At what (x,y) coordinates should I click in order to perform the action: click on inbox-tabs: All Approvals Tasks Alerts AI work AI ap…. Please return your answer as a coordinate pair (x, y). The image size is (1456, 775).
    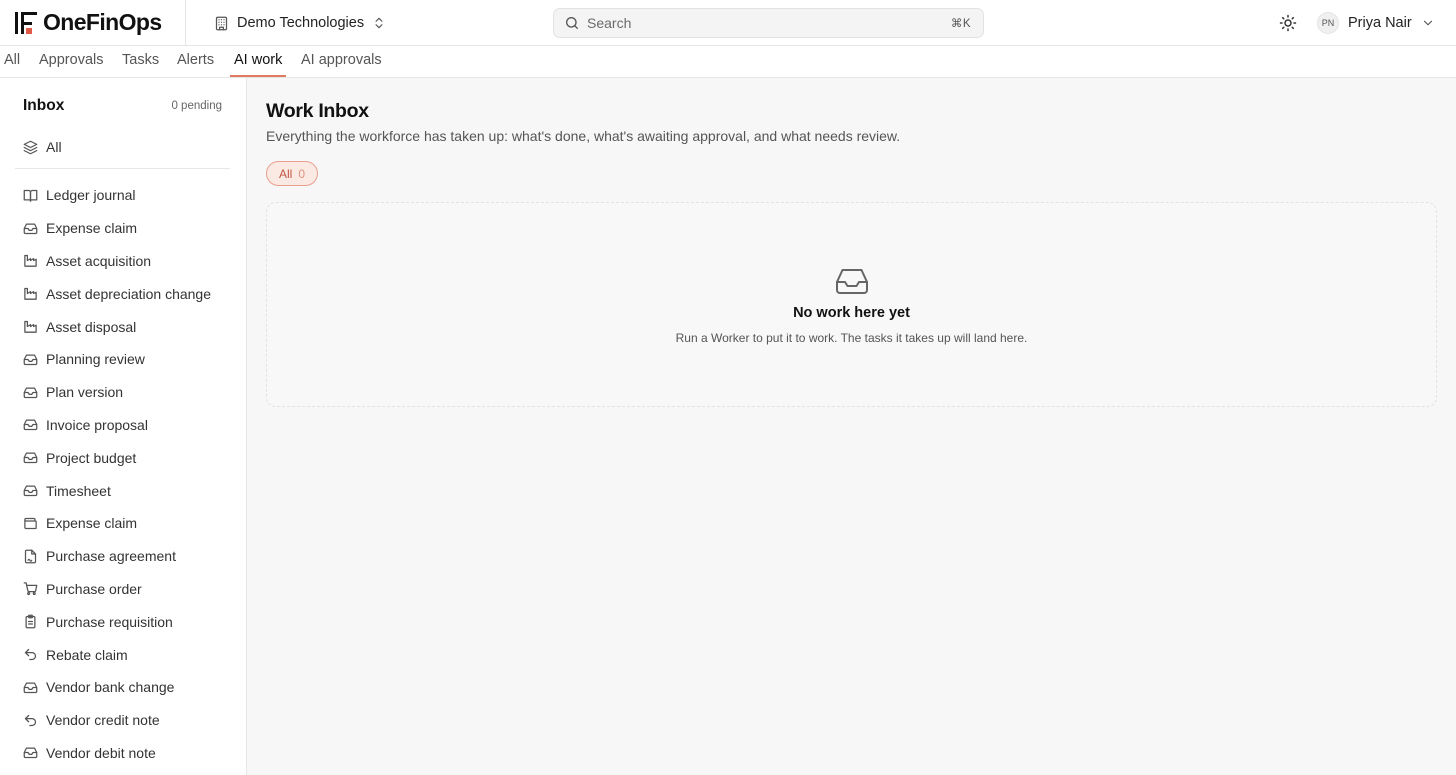
    Looking at the image, I should click on (728, 62).